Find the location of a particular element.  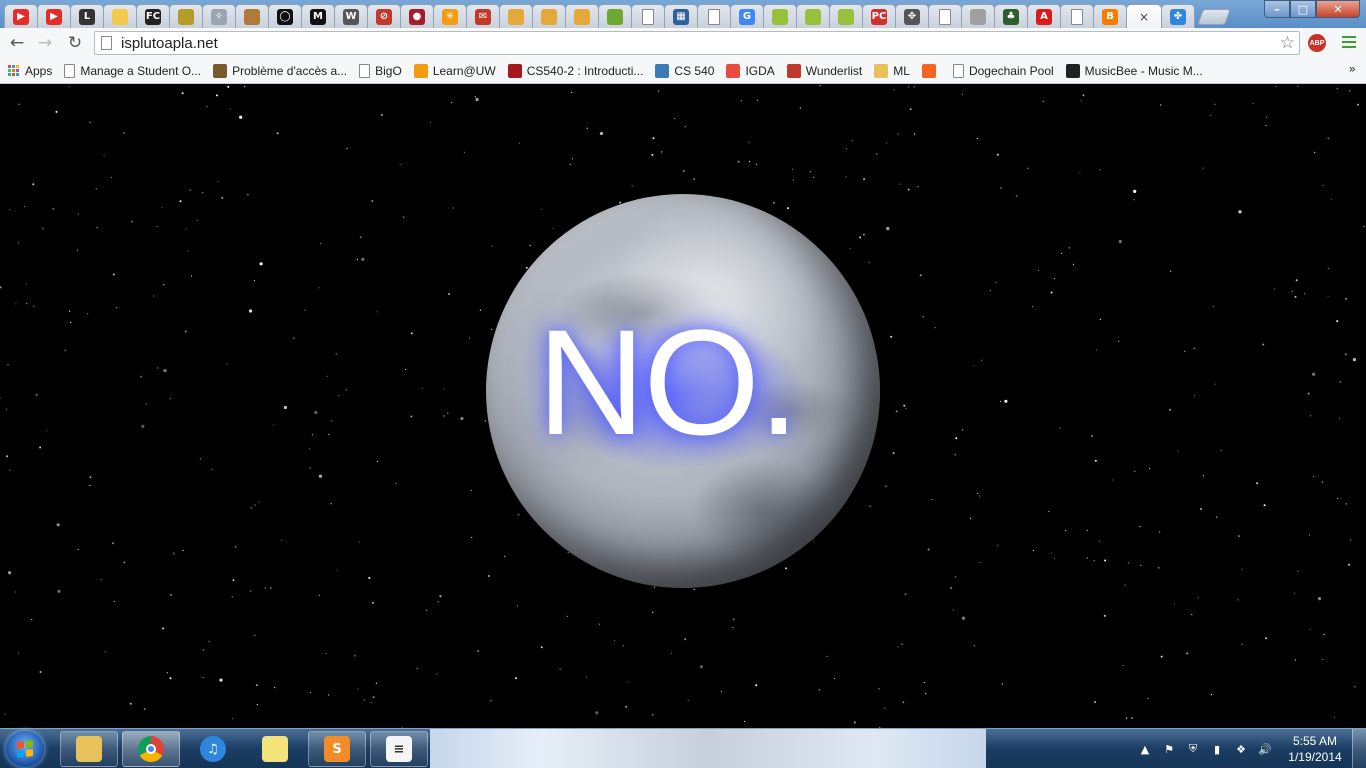

tab: PC is located at coordinates (879, 16).